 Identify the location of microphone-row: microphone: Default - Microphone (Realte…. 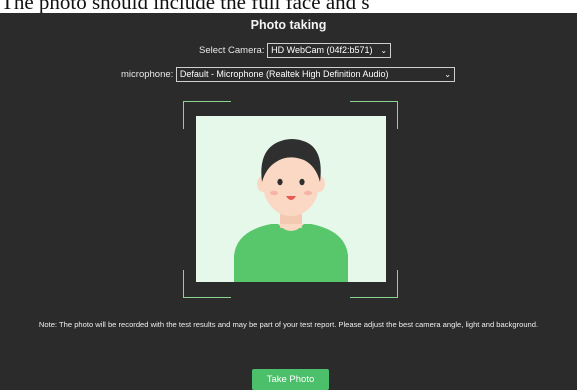
(288, 74).